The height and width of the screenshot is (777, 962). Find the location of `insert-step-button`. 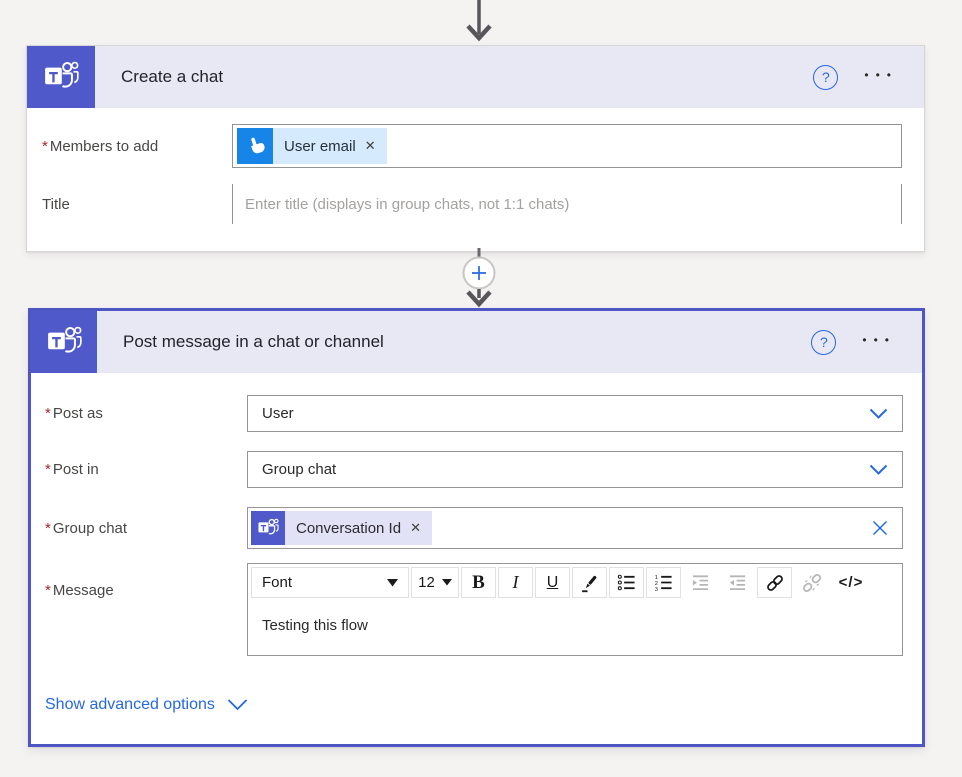

insert-step-button is located at coordinates (479, 273).